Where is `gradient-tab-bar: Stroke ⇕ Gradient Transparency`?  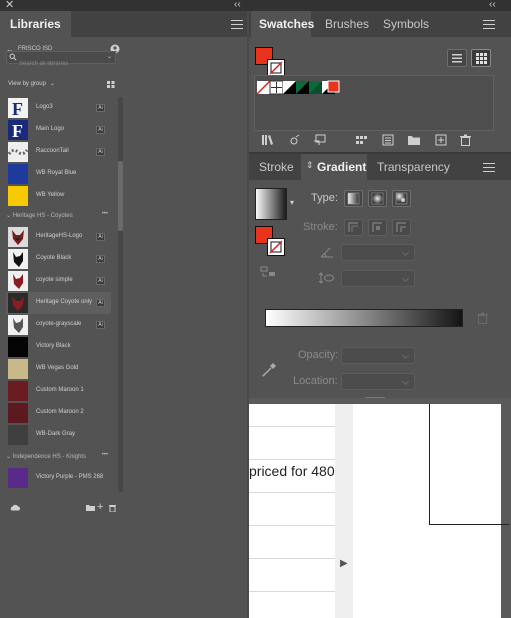 gradient-tab-bar: Stroke ⇕ Gradient Transparency is located at coordinates (380, 167).